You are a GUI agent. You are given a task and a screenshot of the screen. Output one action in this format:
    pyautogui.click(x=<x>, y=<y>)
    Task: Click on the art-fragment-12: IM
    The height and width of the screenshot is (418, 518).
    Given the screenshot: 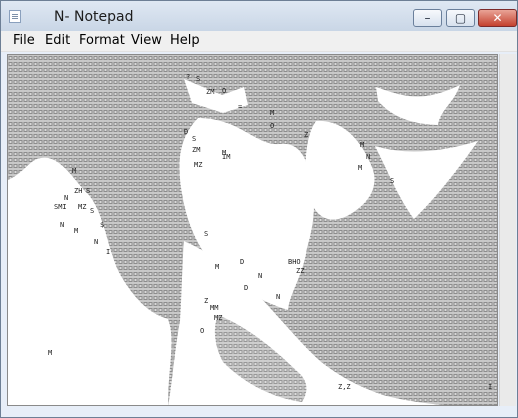 What is the action you would take?
    pyautogui.click(x=226, y=157)
    